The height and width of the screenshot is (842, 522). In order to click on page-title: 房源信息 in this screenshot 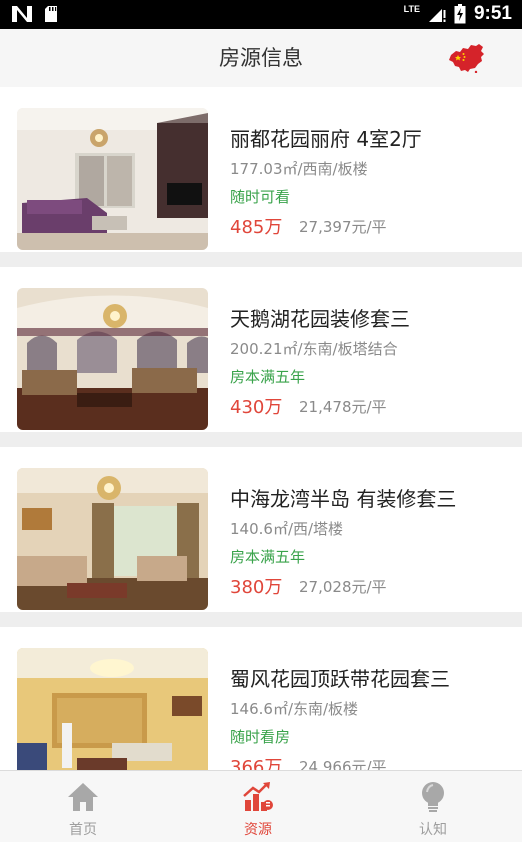, I will do `click(261, 58)`.